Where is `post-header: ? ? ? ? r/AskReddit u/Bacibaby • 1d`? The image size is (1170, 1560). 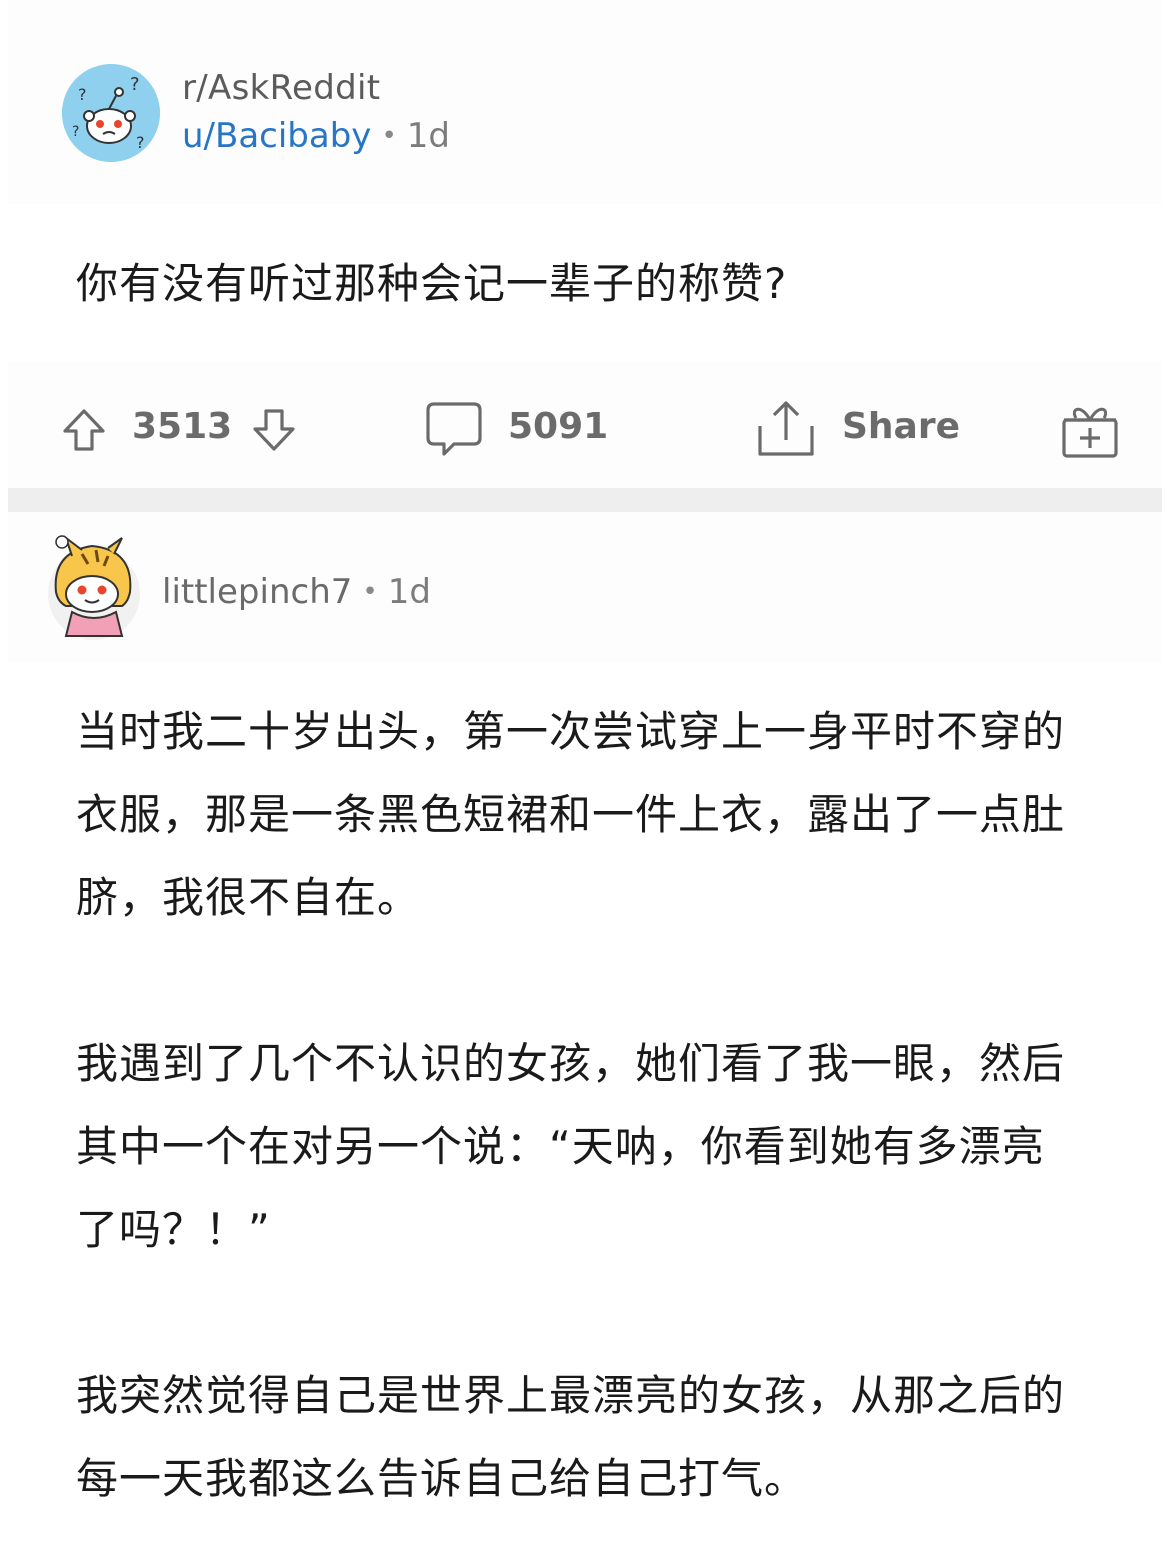 post-header: ? ? ? ? r/AskReddit u/Bacibaby • 1d is located at coordinates (585, 102).